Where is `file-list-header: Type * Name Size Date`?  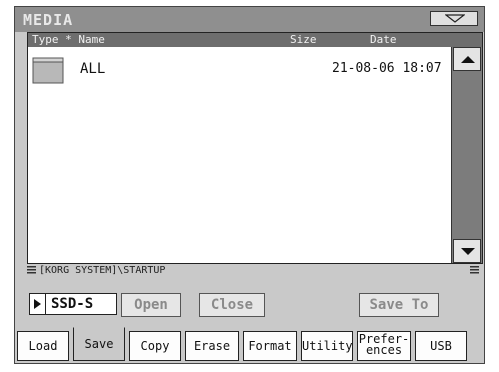
file-list-header: Type * Name Size Date is located at coordinates (255, 40).